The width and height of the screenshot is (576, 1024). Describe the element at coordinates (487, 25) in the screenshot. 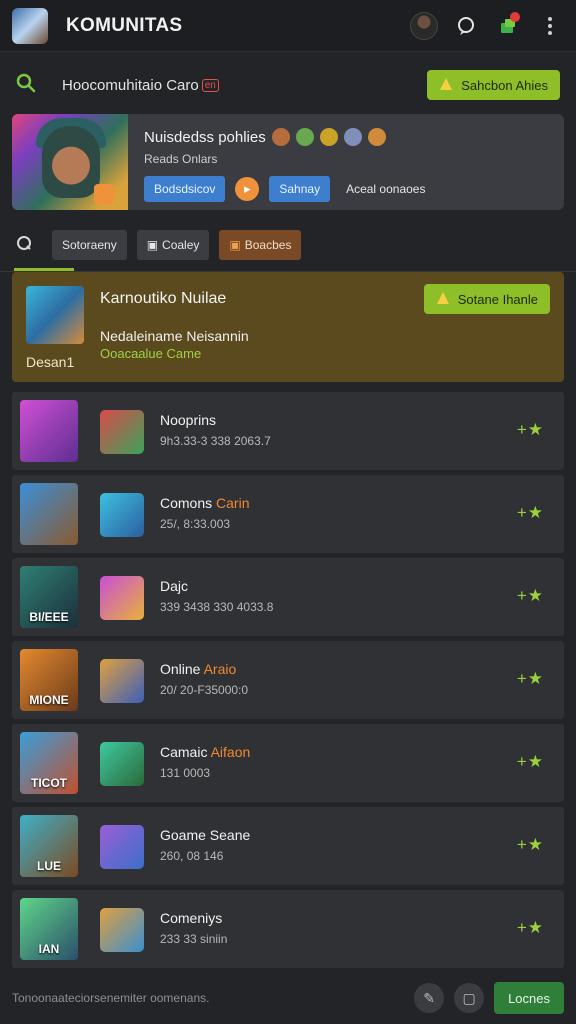

I see `top-icons` at that location.